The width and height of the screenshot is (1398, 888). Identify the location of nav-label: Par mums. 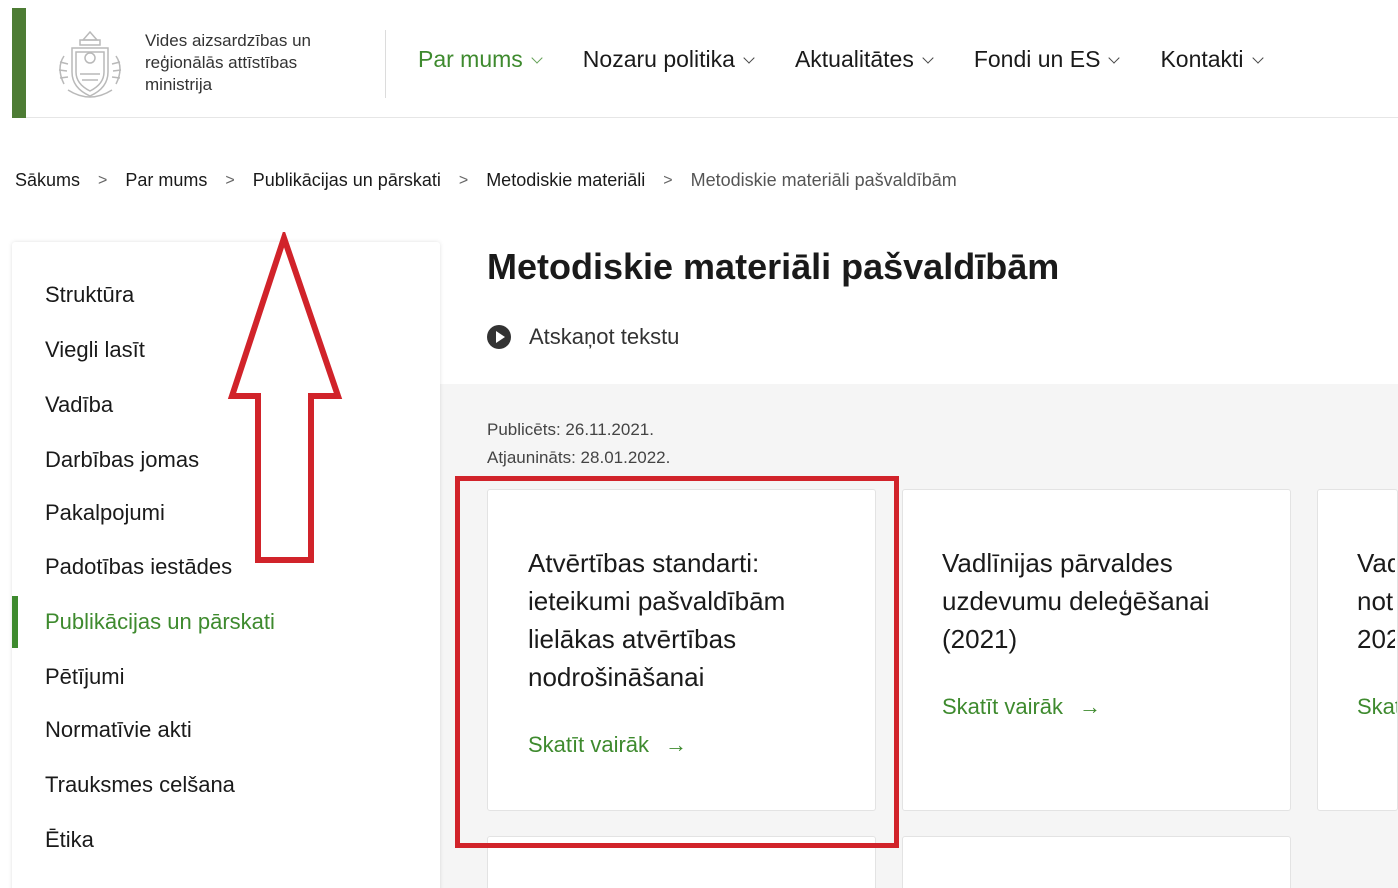
(470, 59).